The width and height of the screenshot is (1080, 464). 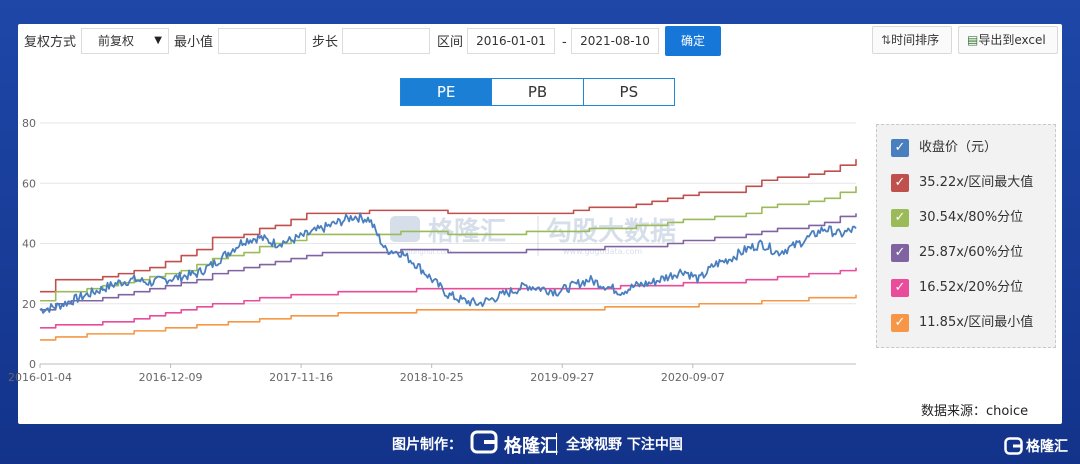 What do you see at coordinates (1013, 446) in the screenshot?
I see `corner-logo-icon` at bounding box center [1013, 446].